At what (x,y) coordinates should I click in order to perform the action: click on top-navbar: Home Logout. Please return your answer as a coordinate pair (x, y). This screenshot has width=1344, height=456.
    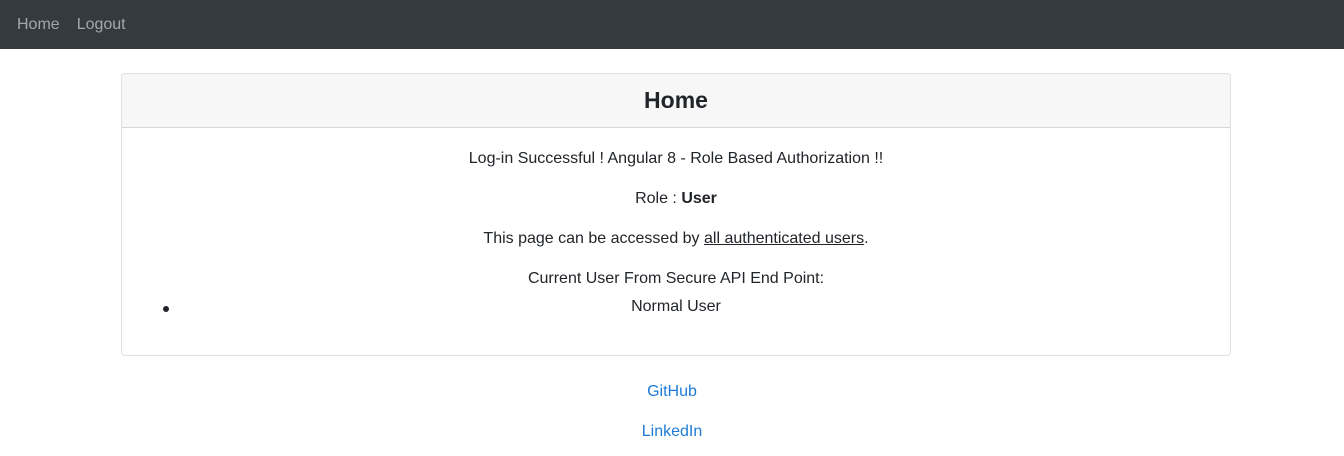
    Looking at the image, I should click on (672, 24).